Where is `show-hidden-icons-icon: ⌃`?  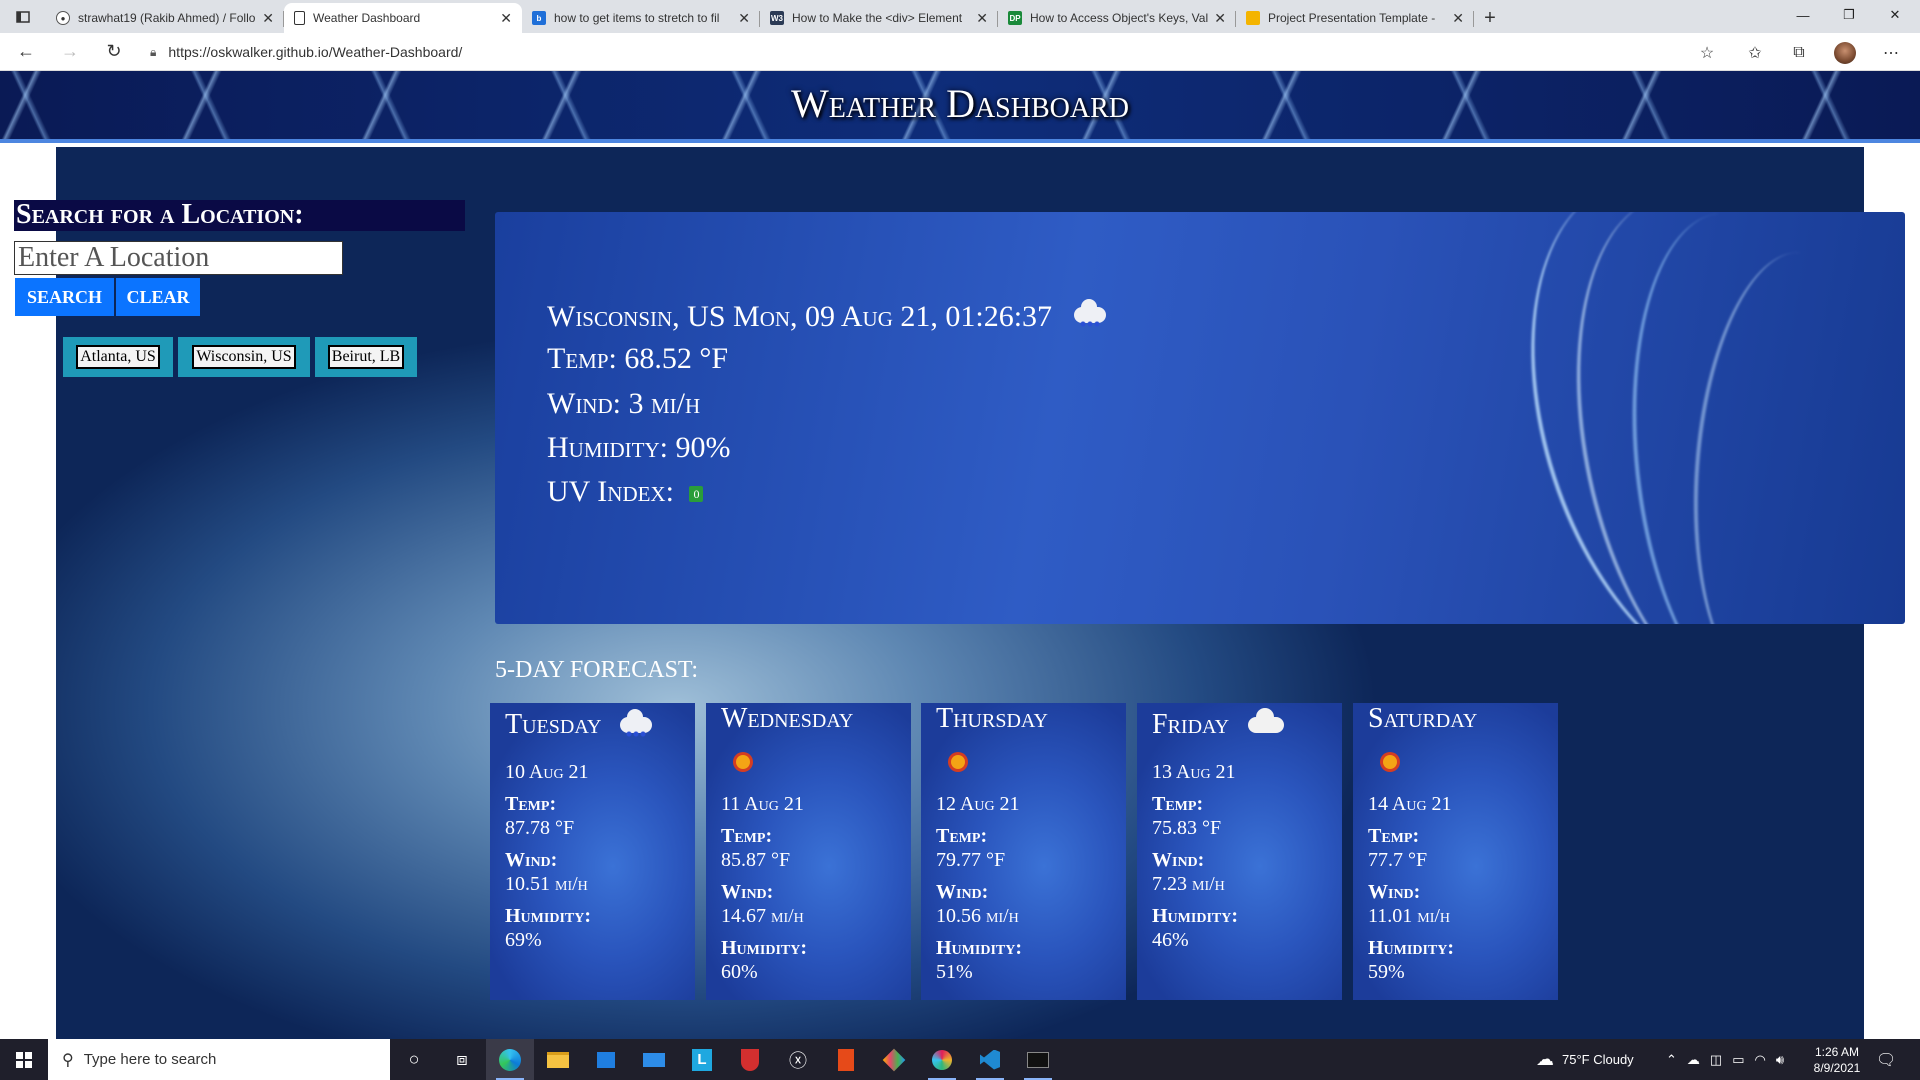
show-hidden-icons-icon: ⌃ is located at coordinates (1671, 1060).